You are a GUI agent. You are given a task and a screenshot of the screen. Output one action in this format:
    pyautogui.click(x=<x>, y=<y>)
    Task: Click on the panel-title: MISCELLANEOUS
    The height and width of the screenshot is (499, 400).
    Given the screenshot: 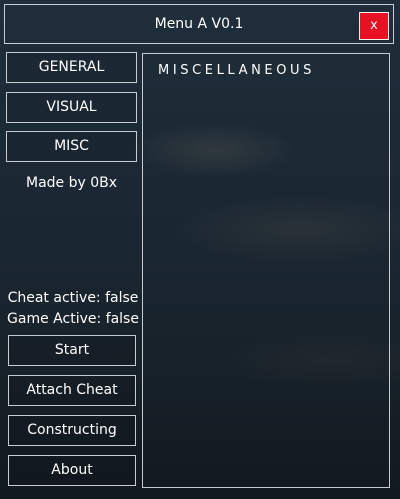 What is the action you would take?
    pyautogui.click(x=237, y=70)
    